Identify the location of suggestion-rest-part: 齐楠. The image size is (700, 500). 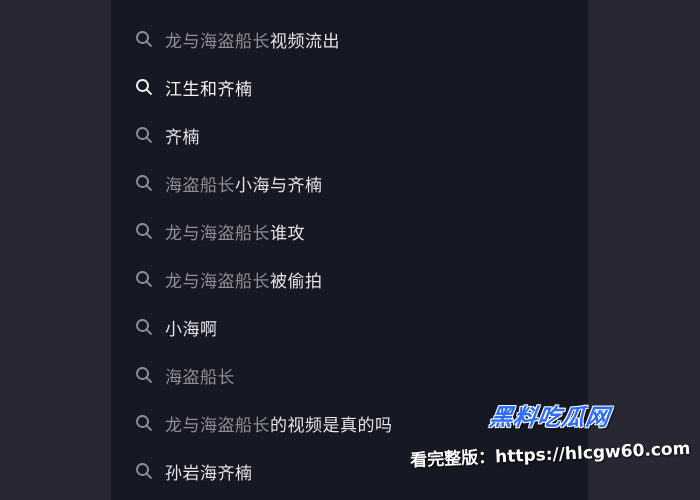
(182, 137).